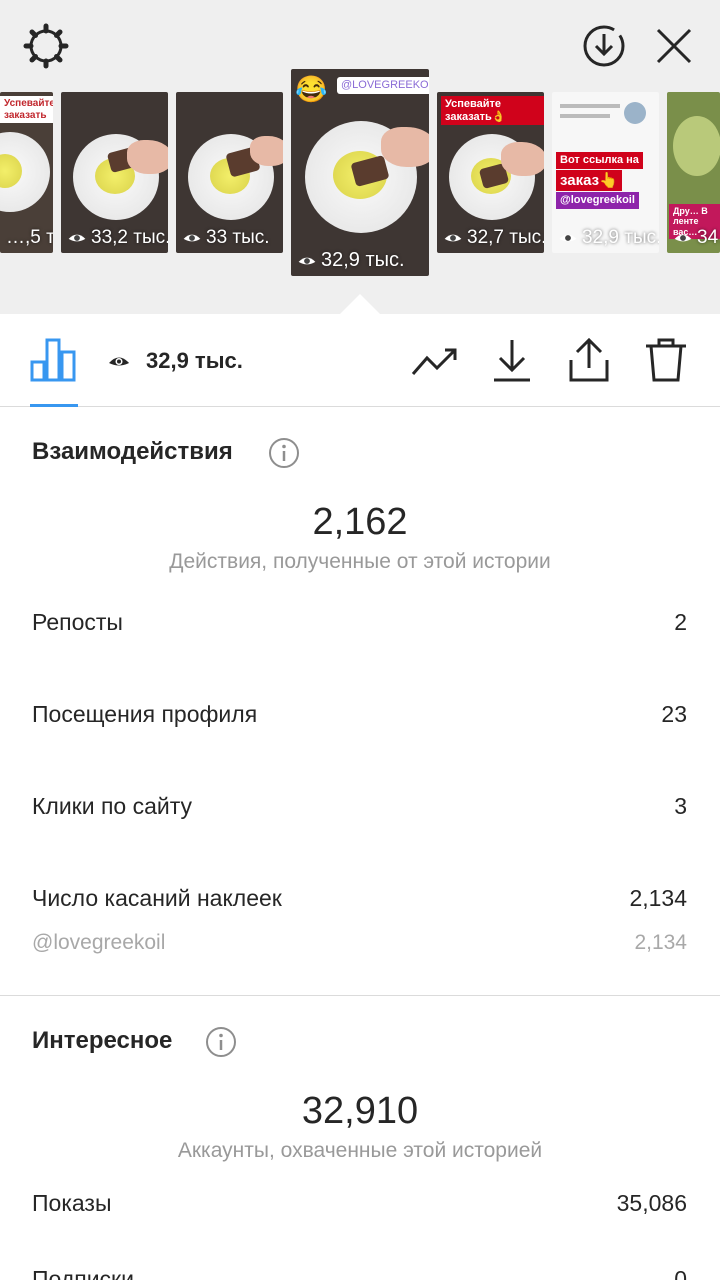 Image resolution: width=720 pixels, height=1280 pixels. I want to click on metric-subvalue-mention: 2,134, so click(660, 942).